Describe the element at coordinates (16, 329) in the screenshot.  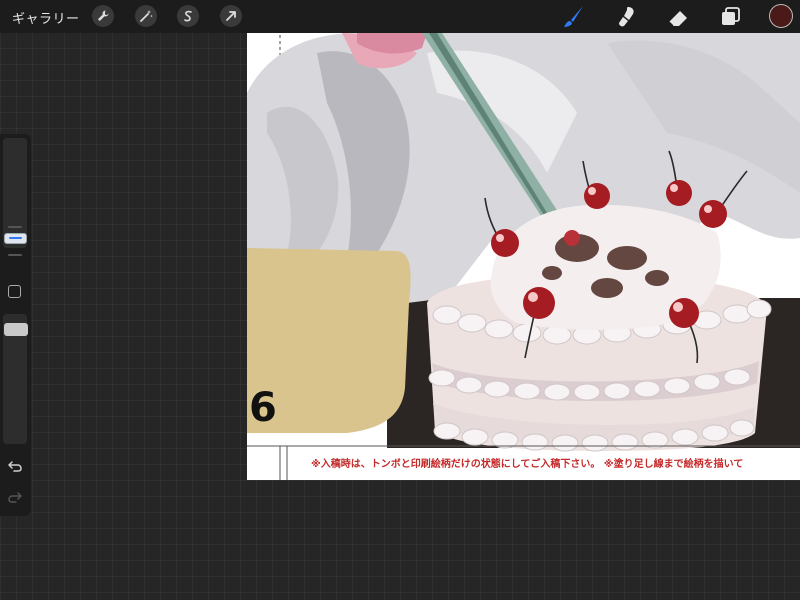
I see `opacity-thumb` at that location.